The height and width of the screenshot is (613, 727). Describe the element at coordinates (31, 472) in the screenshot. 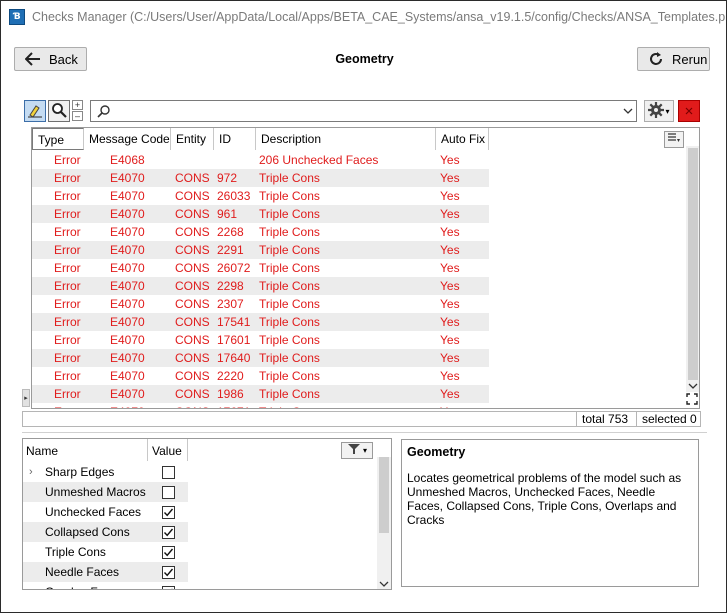

I see `expand-chevron-icon: ›` at that location.